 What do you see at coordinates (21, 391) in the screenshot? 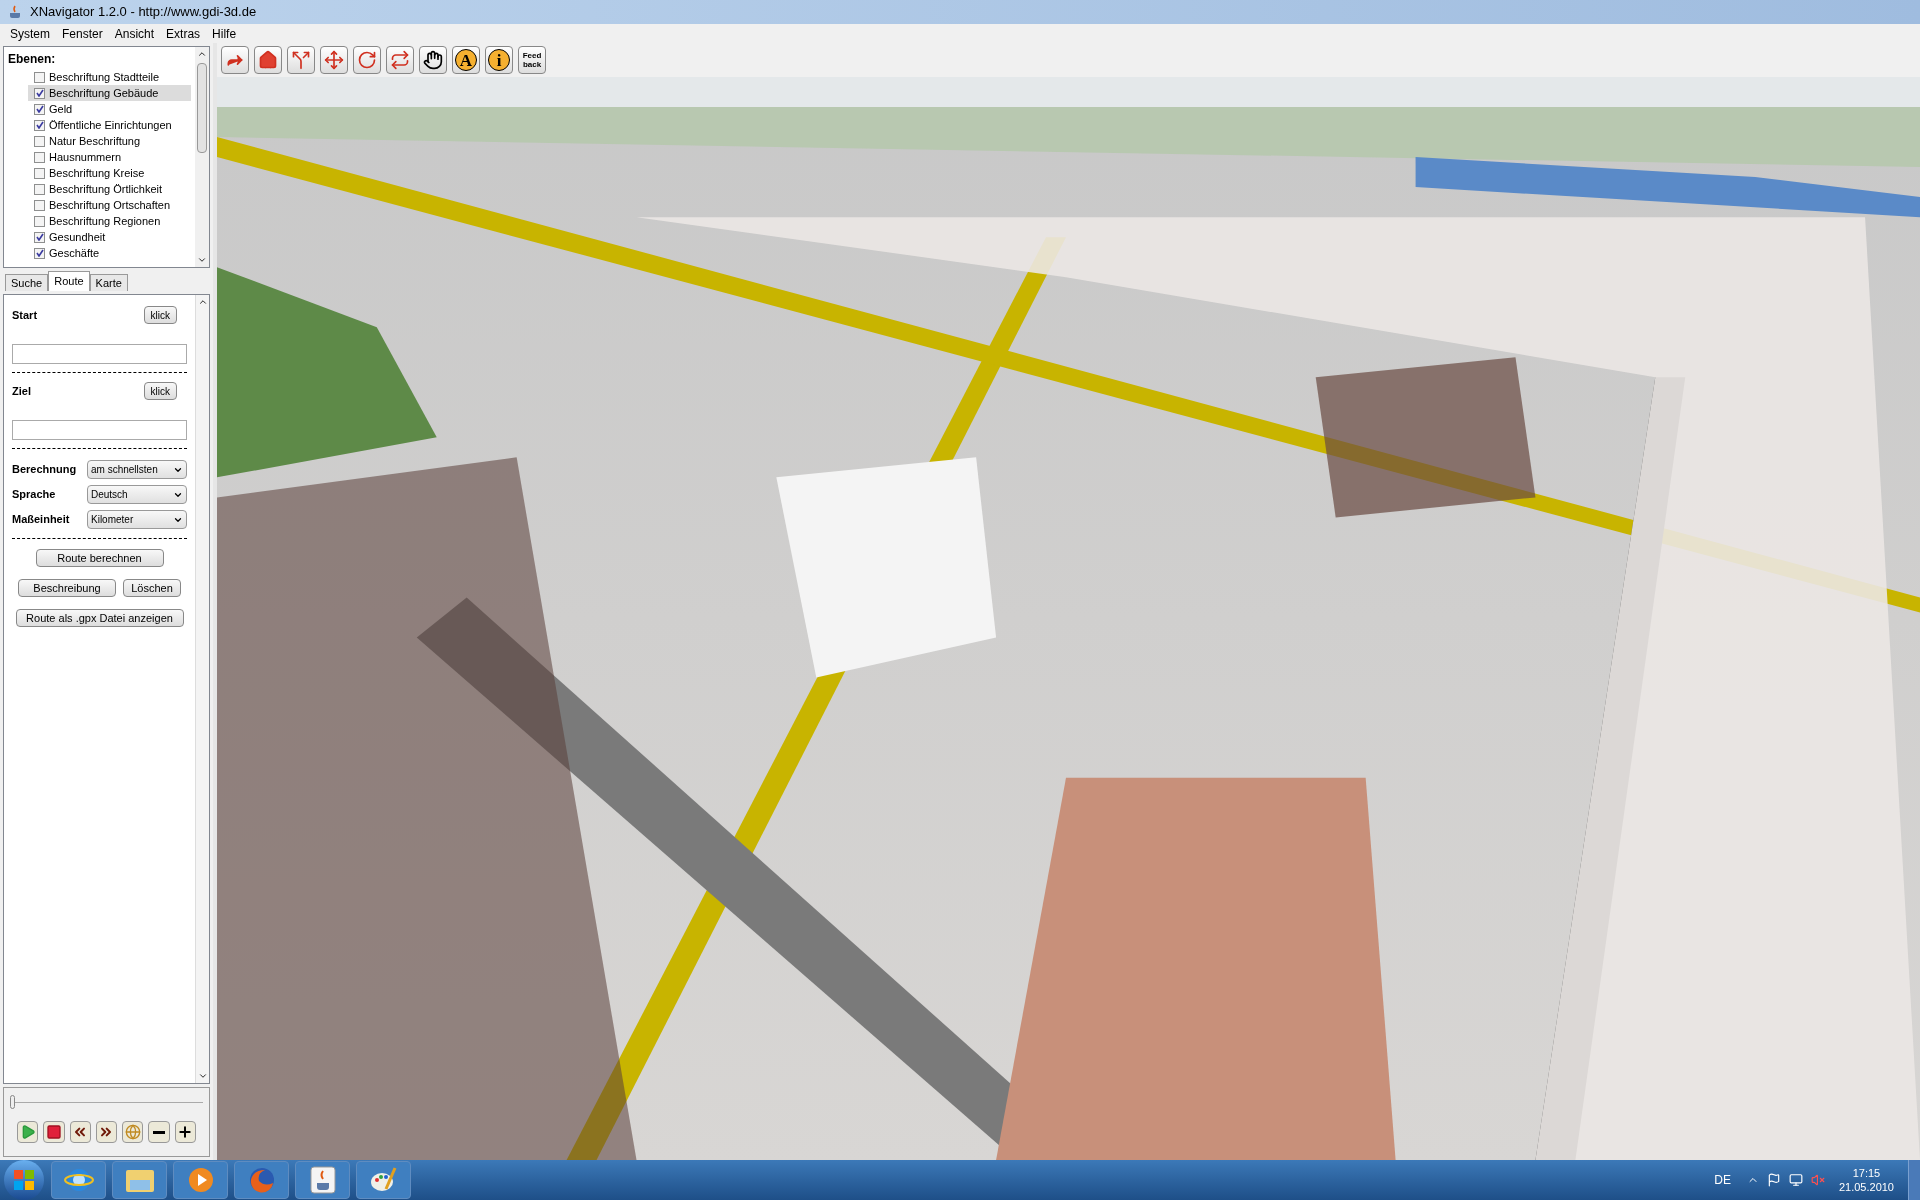
I see `field-label: Ziel` at bounding box center [21, 391].